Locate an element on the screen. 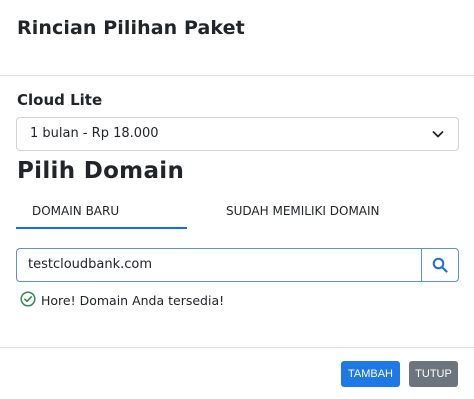 This screenshot has width=474, height=399. search-button is located at coordinates (440, 265).